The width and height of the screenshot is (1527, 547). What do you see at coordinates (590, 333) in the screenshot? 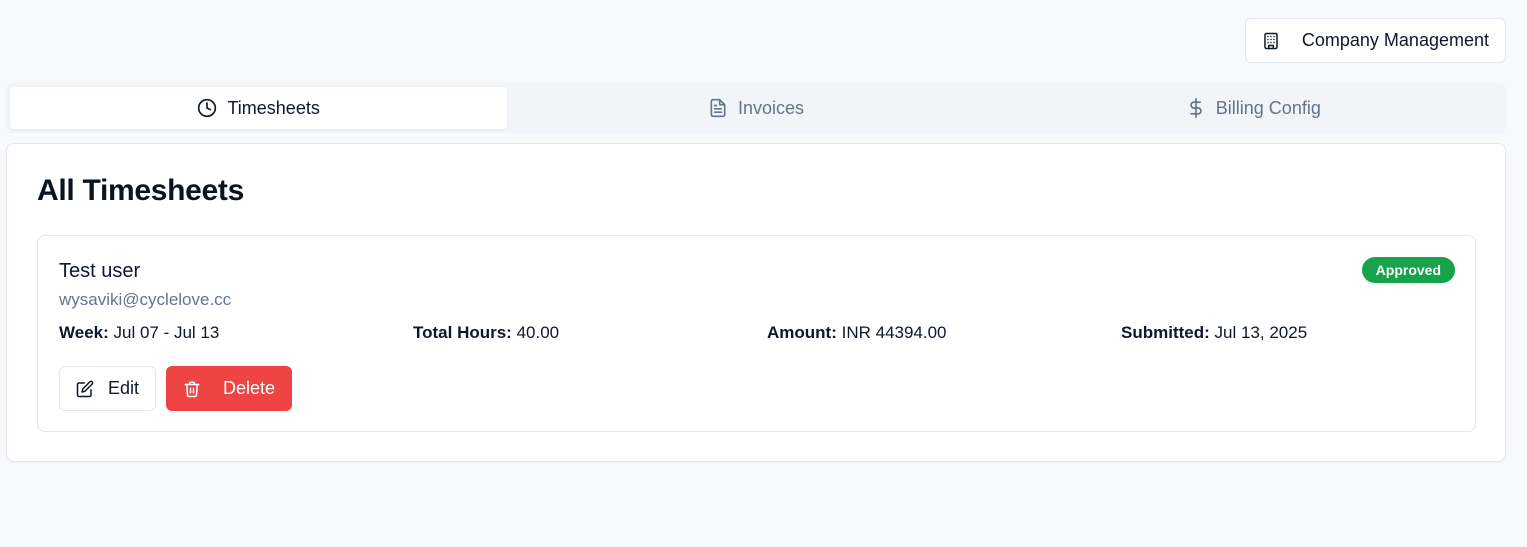
I see `hours-detail: Total Hours: 40.00` at bounding box center [590, 333].